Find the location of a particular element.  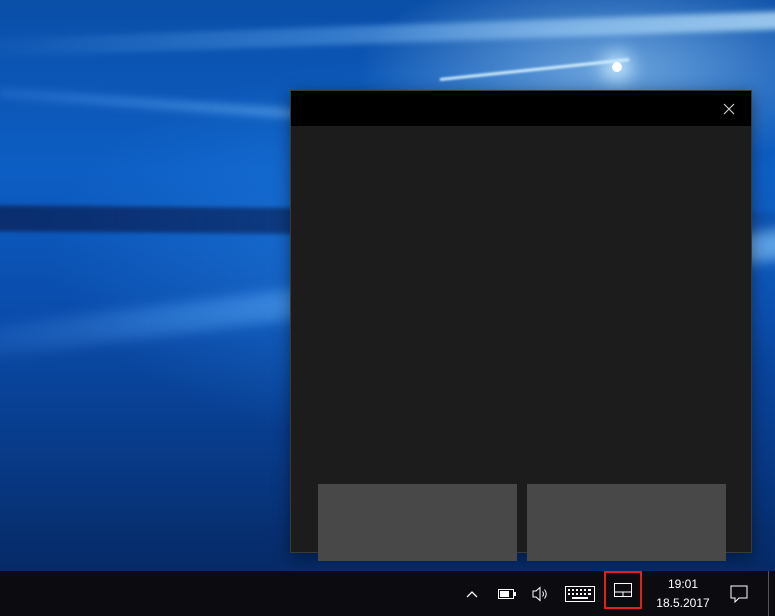

clock-time: 19:01 is located at coordinates (683, 584).